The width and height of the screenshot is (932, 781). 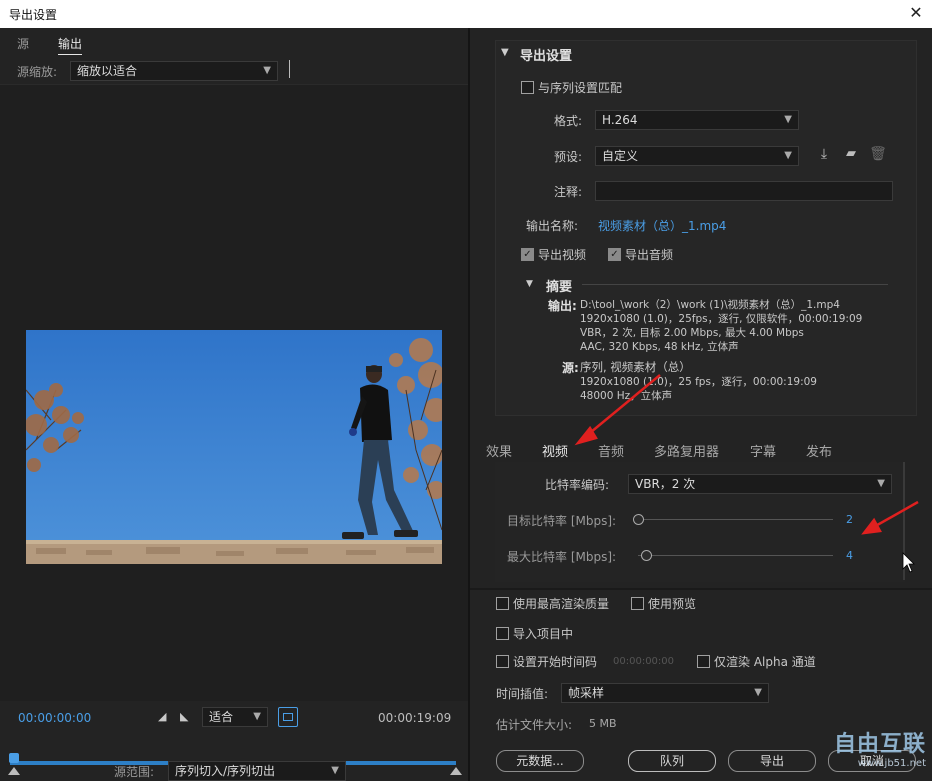 I want to click on watermark-text: 自由互联, so click(x=879, y=744).